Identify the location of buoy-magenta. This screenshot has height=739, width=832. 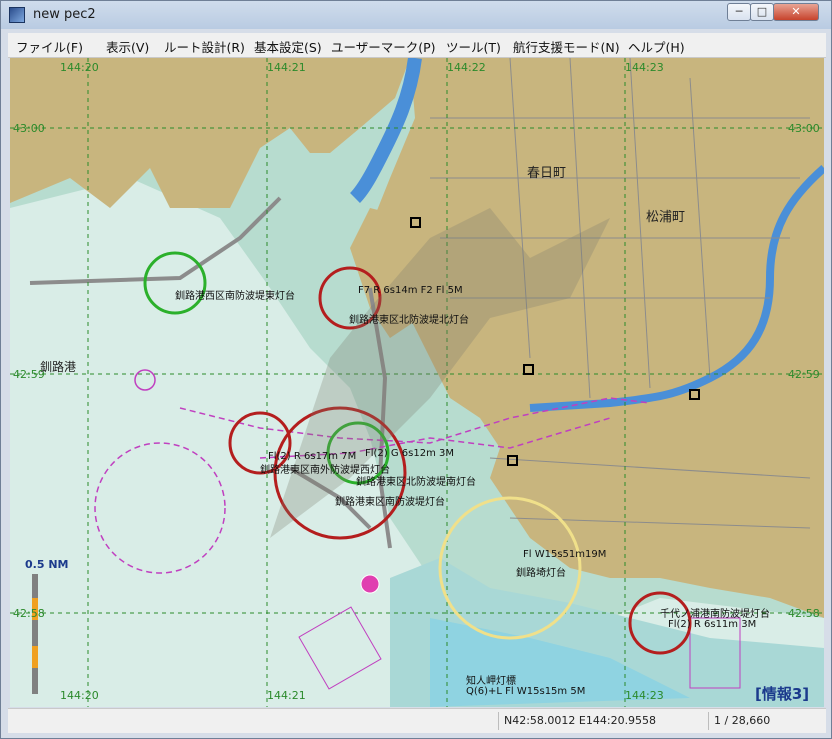
(370, 584).